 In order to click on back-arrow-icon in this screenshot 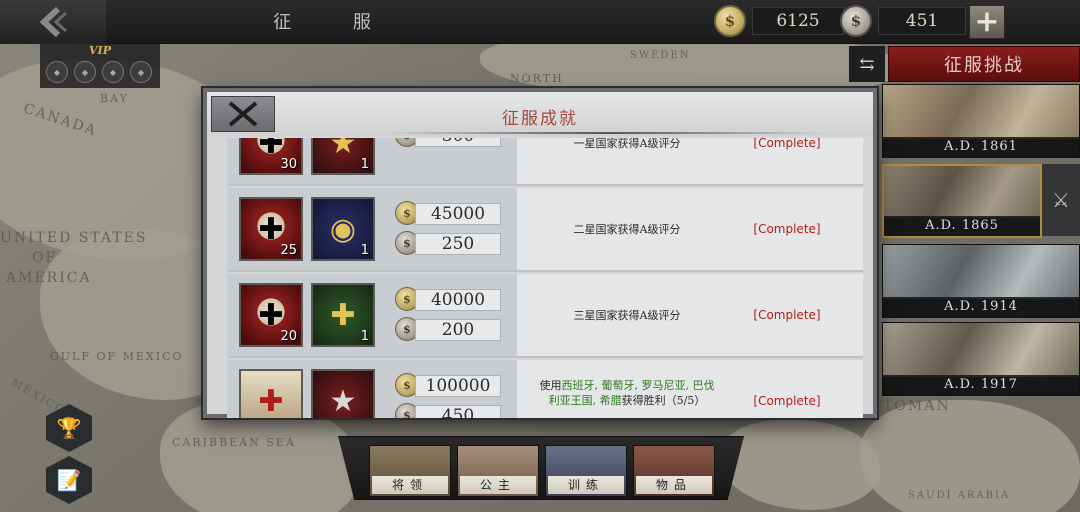, I will do `click(53, 22)`.